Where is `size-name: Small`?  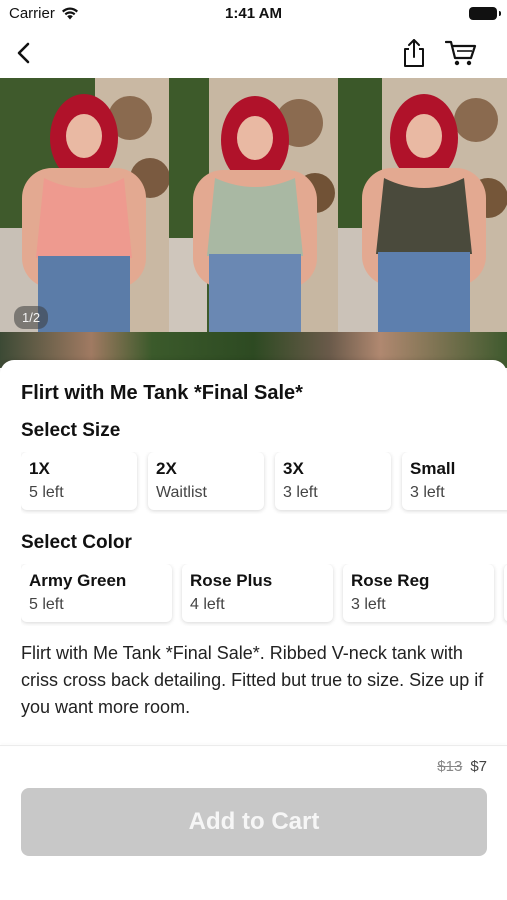 size-name: Small is located at coordinates (433, 468).